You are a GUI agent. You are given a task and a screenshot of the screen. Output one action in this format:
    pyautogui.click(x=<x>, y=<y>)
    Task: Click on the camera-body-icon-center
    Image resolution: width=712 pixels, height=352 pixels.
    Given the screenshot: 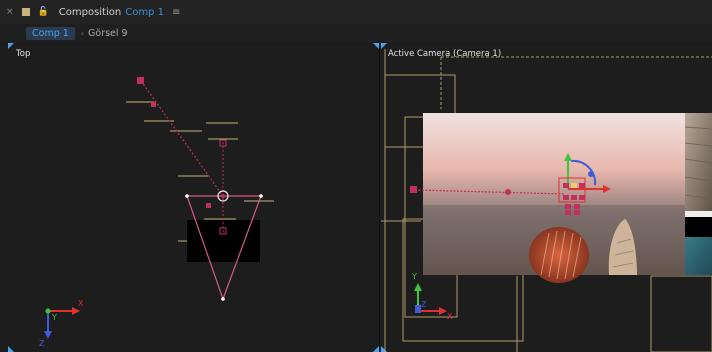 What is the action you would take?
    pyautogui.click(x=223, y=196)
    